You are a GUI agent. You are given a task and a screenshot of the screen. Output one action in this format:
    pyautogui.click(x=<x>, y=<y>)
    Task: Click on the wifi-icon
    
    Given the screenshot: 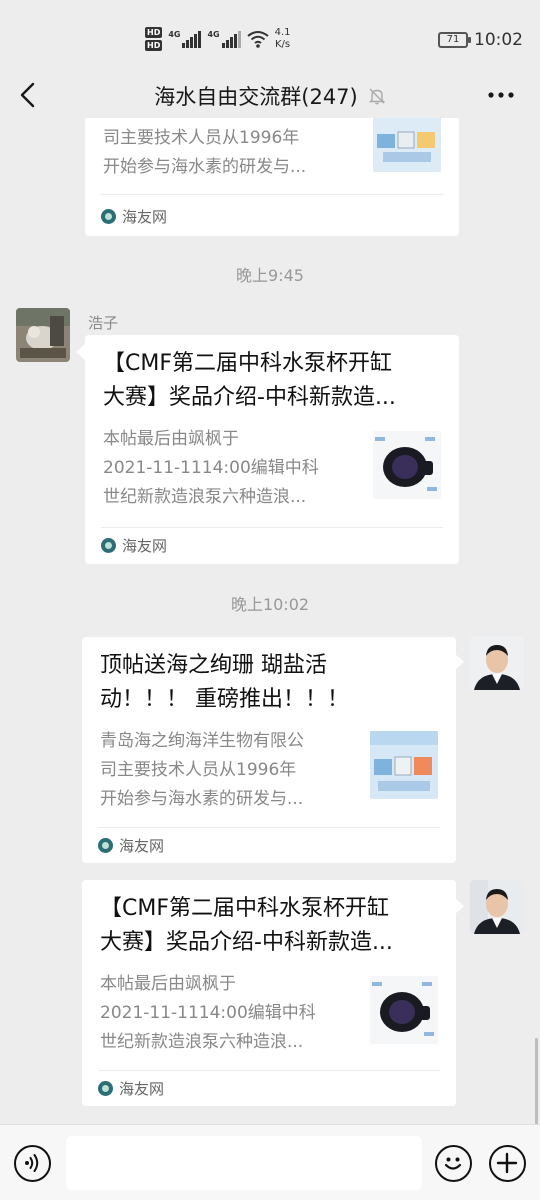 What is the action you would take?
    pyautogui.click(x=258, y=39)
    